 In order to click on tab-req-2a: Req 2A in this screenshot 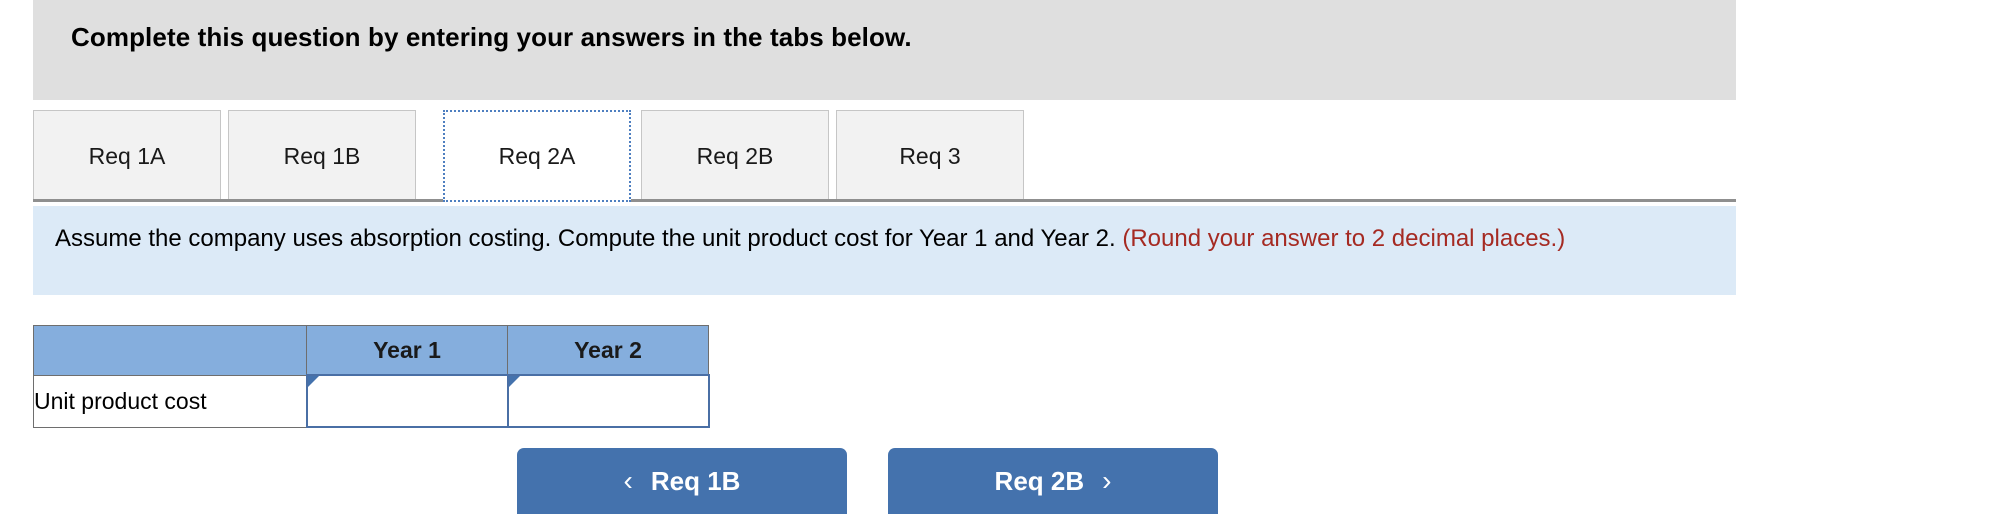, I will do `click(537, 156)`.